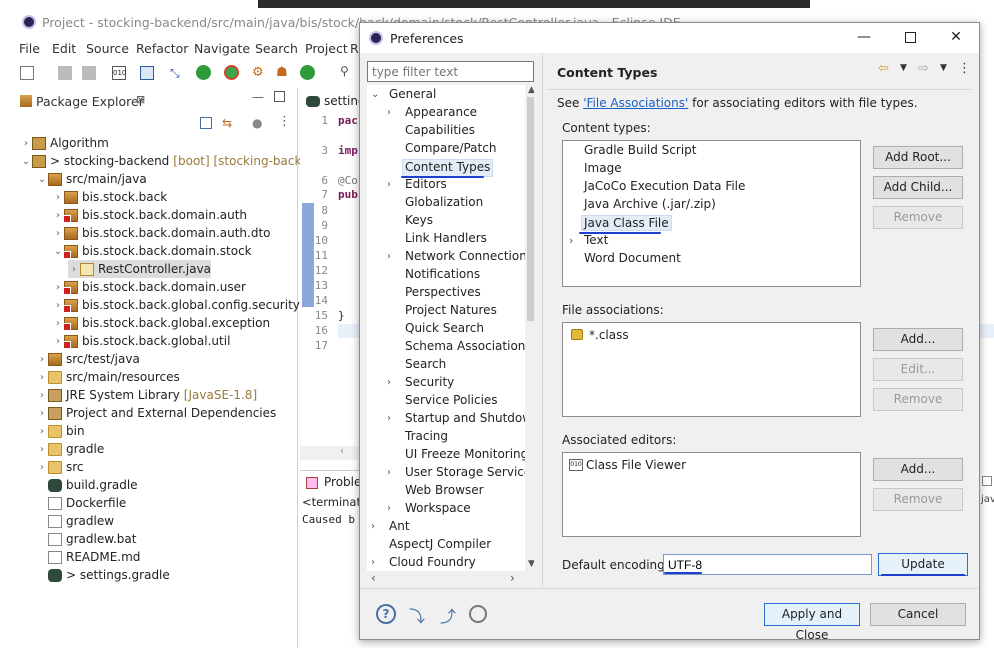 Image resolution: width=994 pixels, height=648 pixels. Describe the element at coordinates (141, 341) in the screenshot. I see `package-explorer-item: › bis.stock.back.global.util` at that location.